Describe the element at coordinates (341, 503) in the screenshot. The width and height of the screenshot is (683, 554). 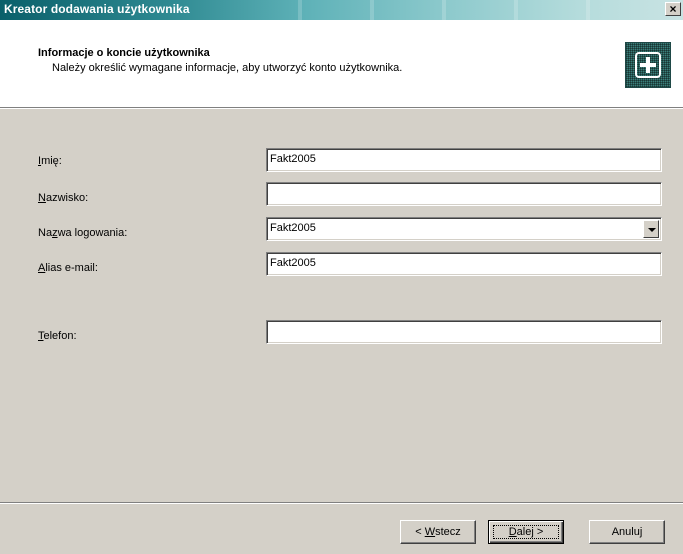
I see `footer-separator` at that location.